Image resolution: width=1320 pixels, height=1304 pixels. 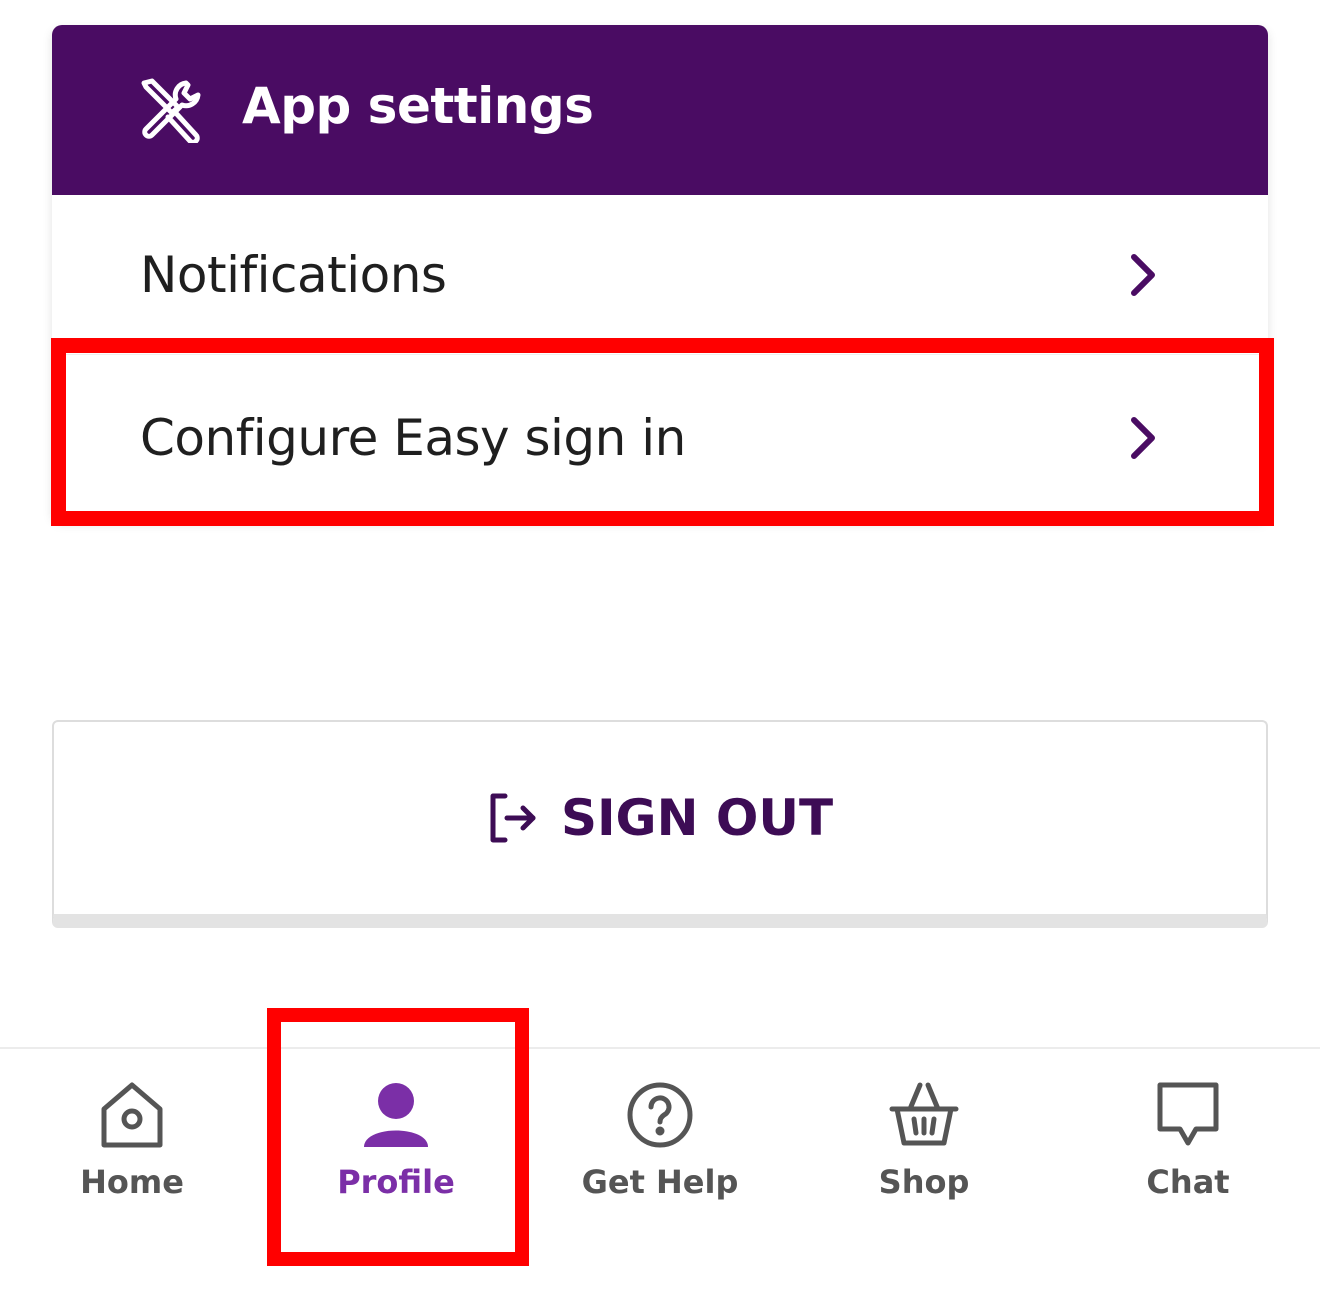 What do you see at coordinates (660, 1115) in the screenshot?
I see `help-icon` at bounding box center [660, 1115].